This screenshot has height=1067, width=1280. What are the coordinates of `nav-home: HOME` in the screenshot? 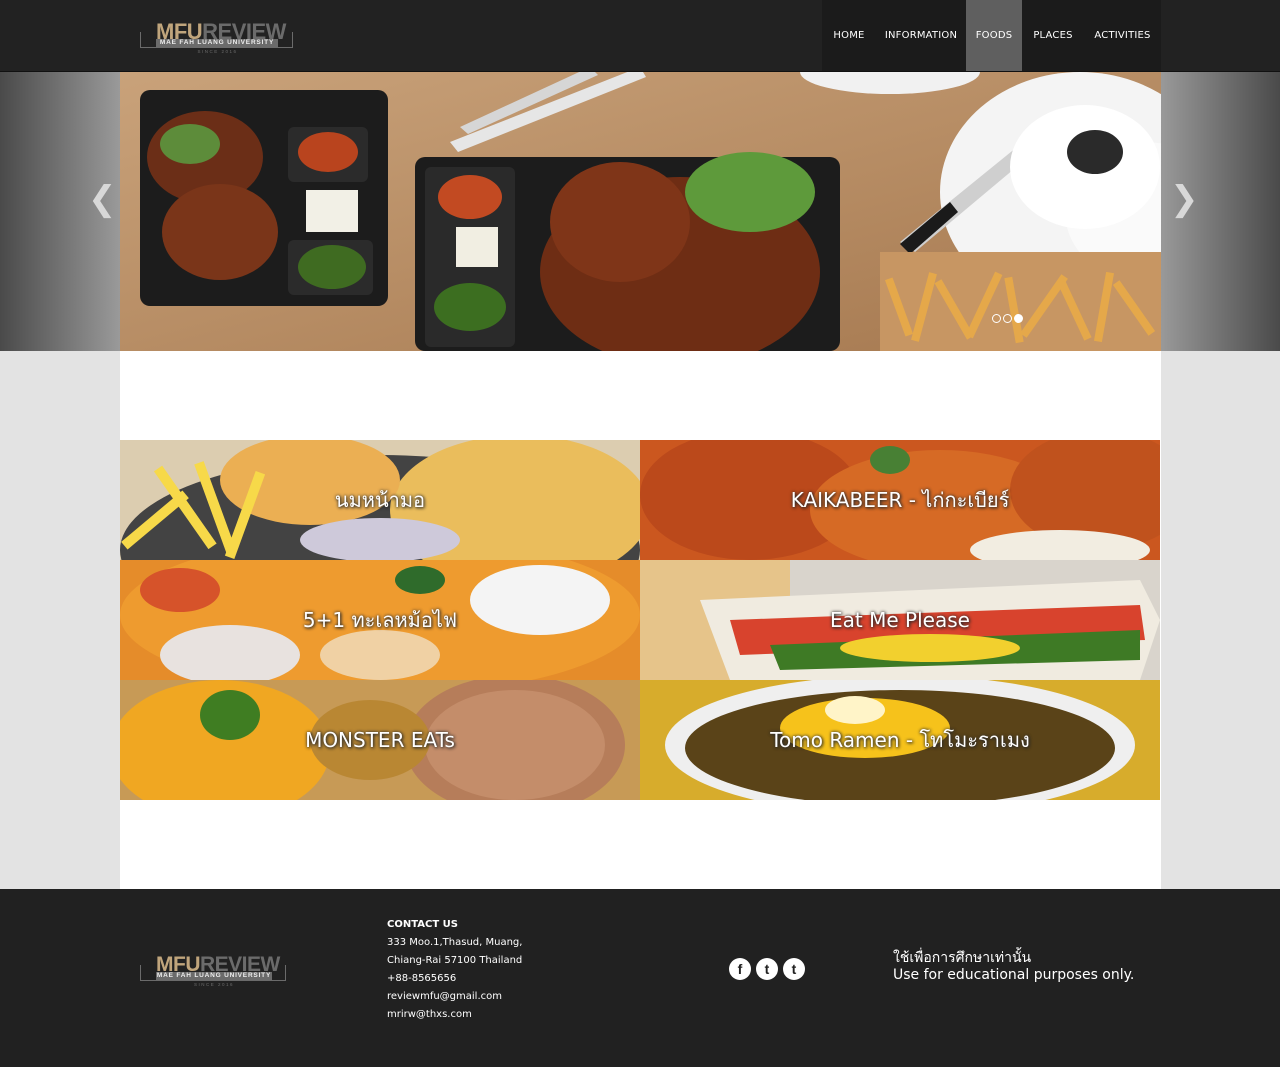 It's located at (849, 35).